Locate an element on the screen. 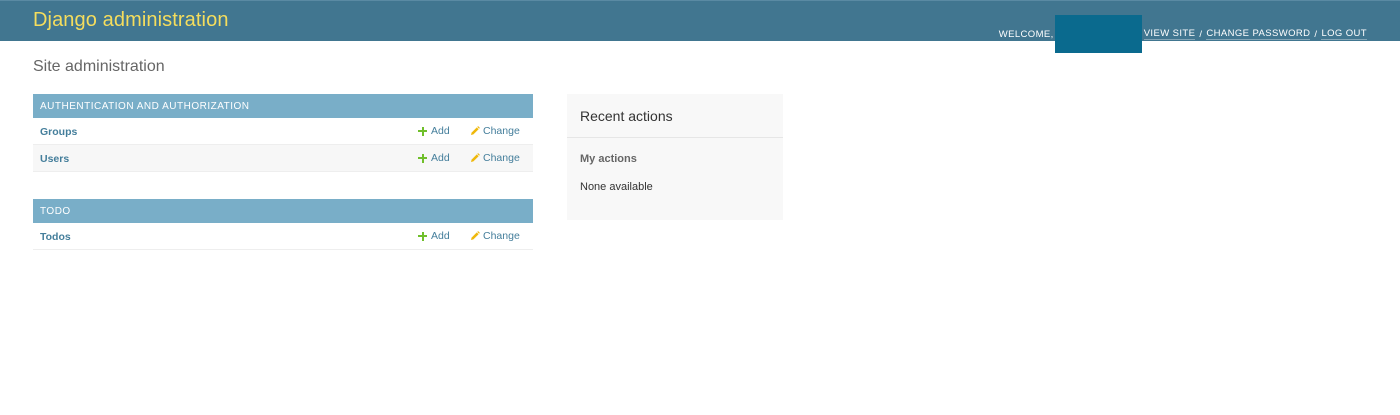  module-todo: TODO Todos Add Change is located at coordinates (283, 224).